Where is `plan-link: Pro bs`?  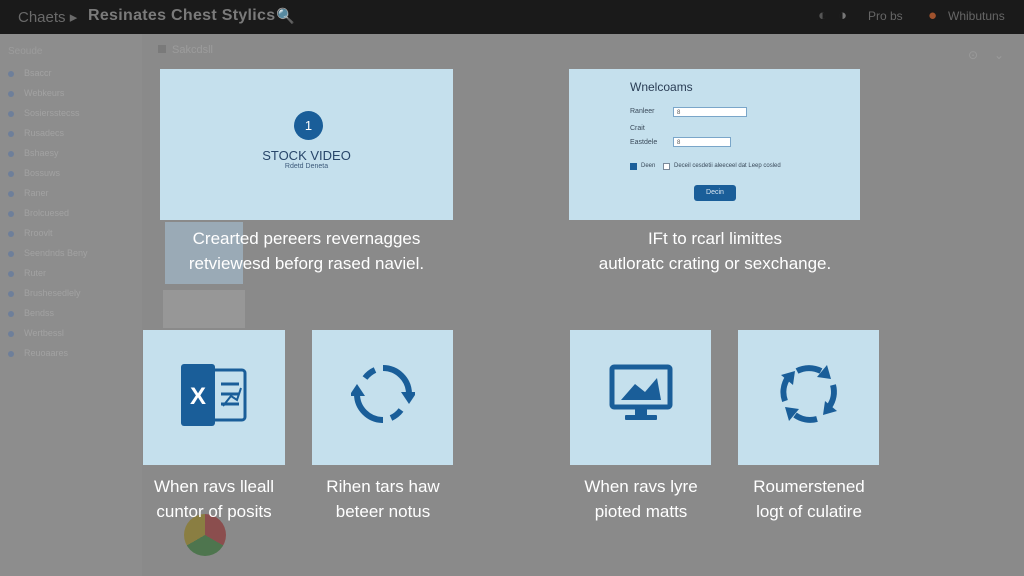
plan-link: Pro bs is located at coordinates (885, 16).